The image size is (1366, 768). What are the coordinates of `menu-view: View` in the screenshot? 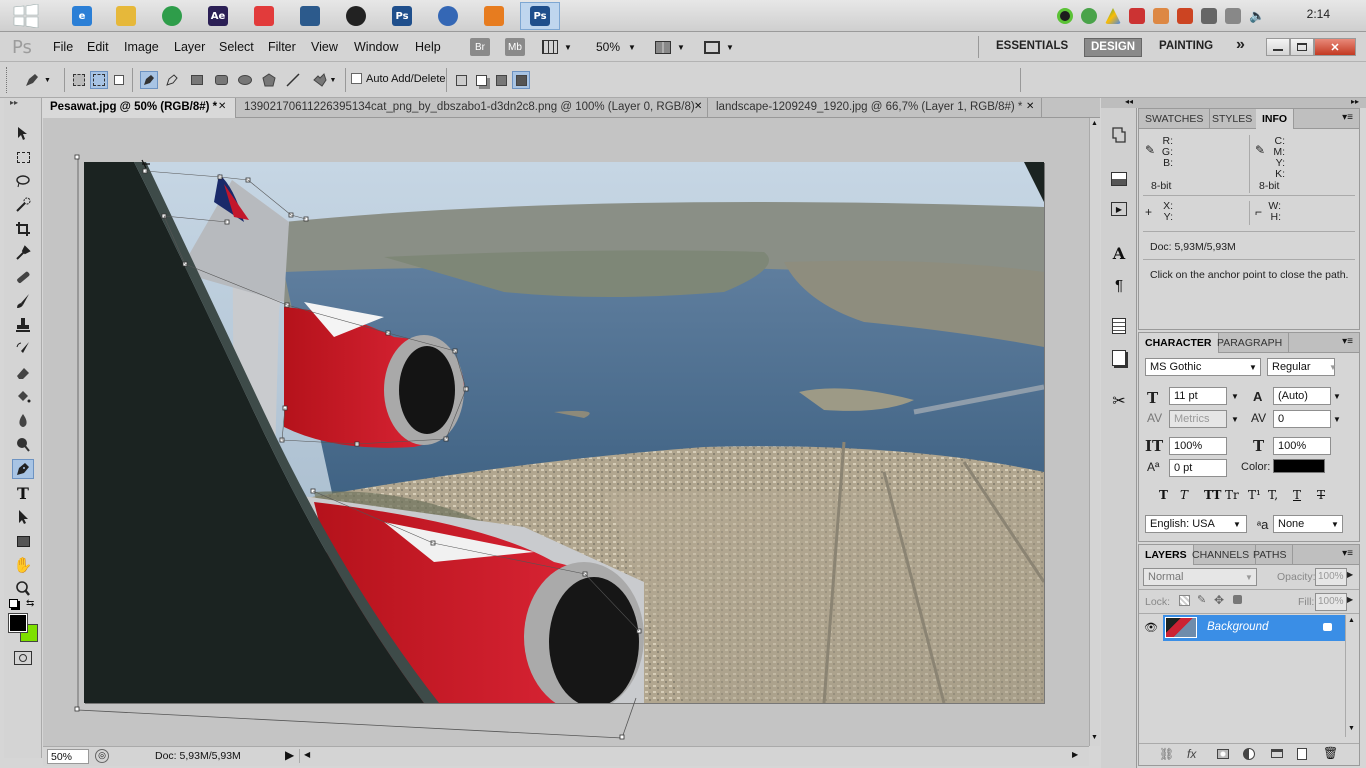 It's located at (324, 47).